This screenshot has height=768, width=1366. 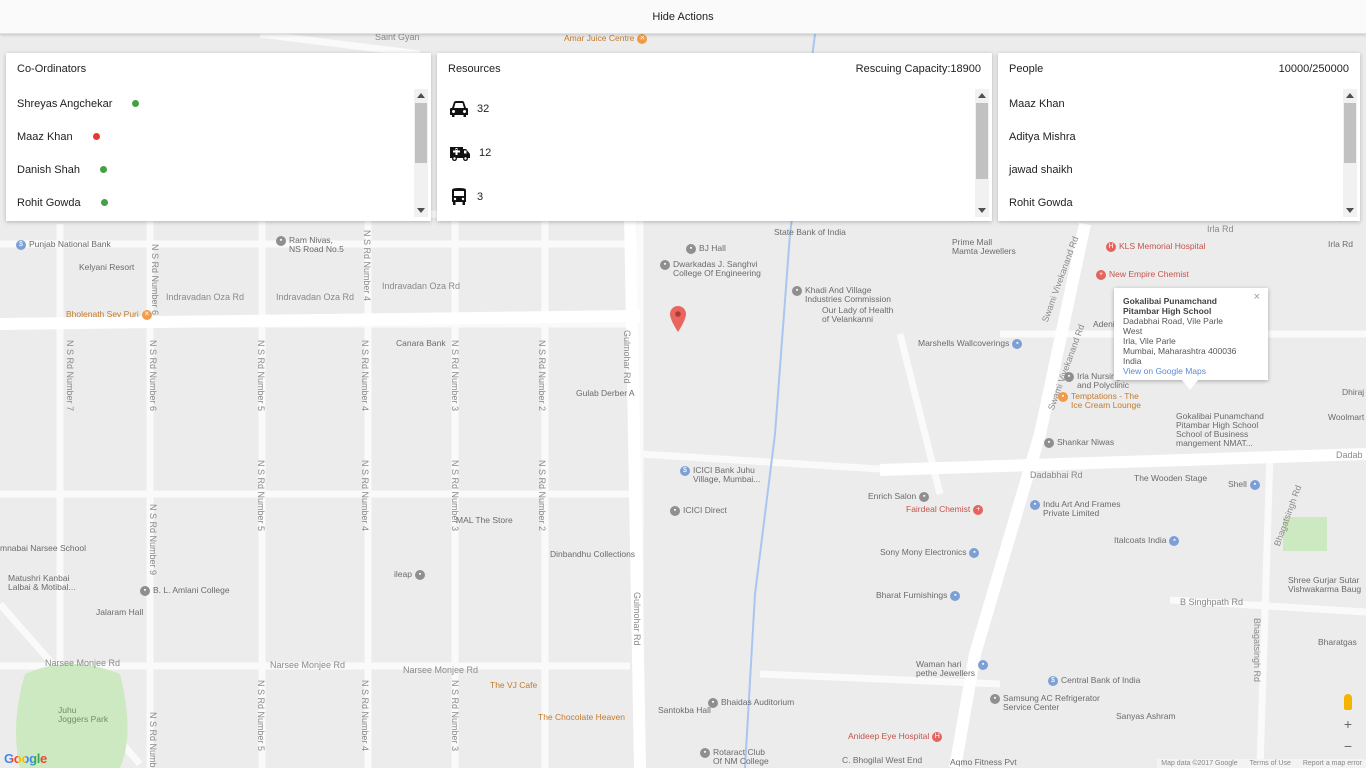 What do you see at coordinates (1041, 169) in the screenshot?
I see `person-name: jawad shaikh` at bounding box center [1041, 169].